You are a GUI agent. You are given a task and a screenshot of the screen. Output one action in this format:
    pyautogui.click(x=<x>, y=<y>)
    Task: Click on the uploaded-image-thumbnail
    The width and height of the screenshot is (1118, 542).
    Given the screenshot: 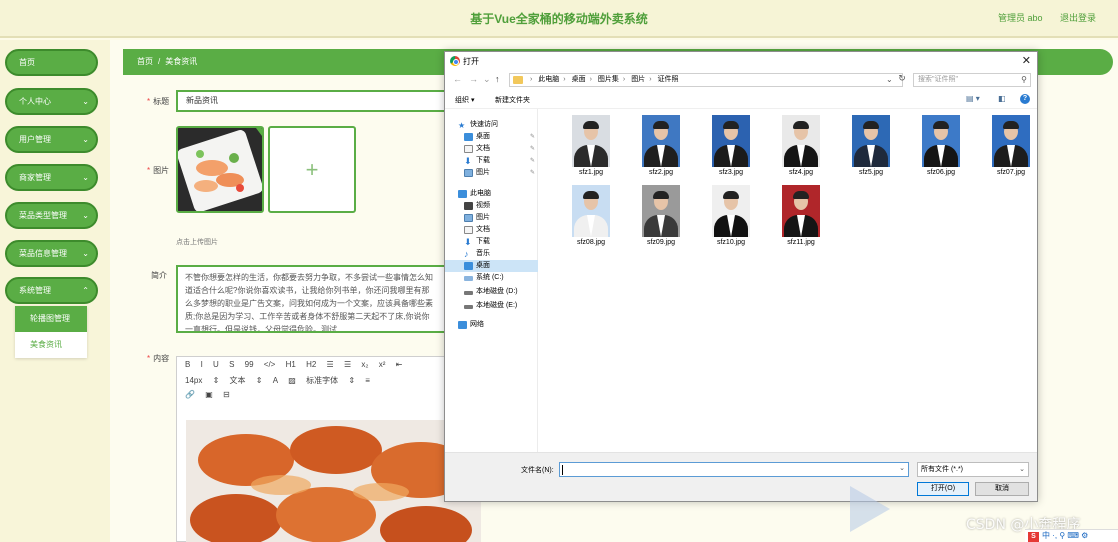 What is the action you would take?
    pyautogui.click(x=220, y=169)
    